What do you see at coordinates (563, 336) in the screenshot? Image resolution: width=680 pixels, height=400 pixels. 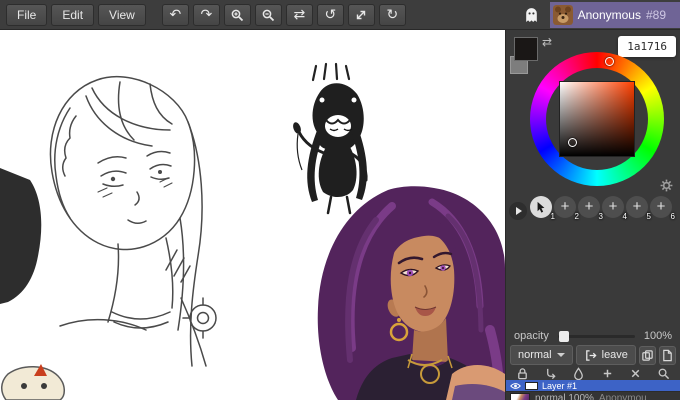 I see `opacity-knob` at bounding box center [563, 336].